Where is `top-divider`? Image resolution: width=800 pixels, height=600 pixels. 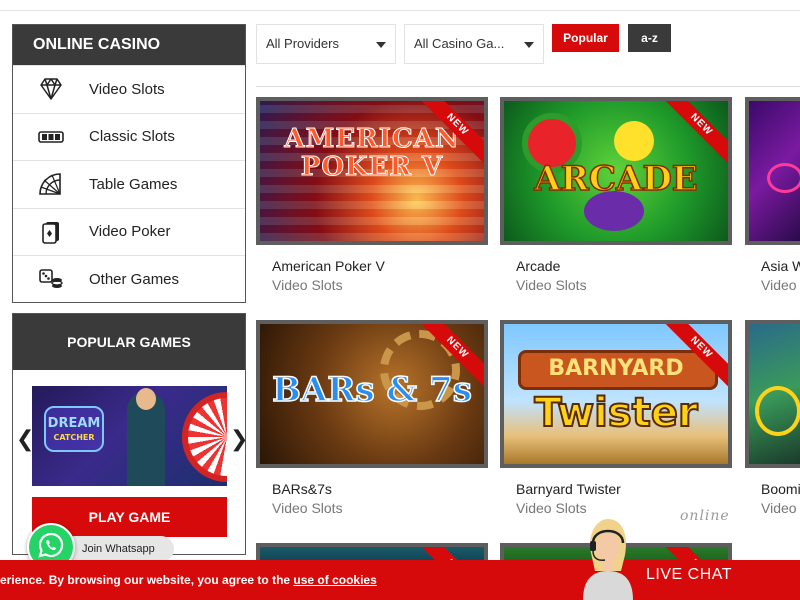
top-divider is located at coordinates (400, 10).